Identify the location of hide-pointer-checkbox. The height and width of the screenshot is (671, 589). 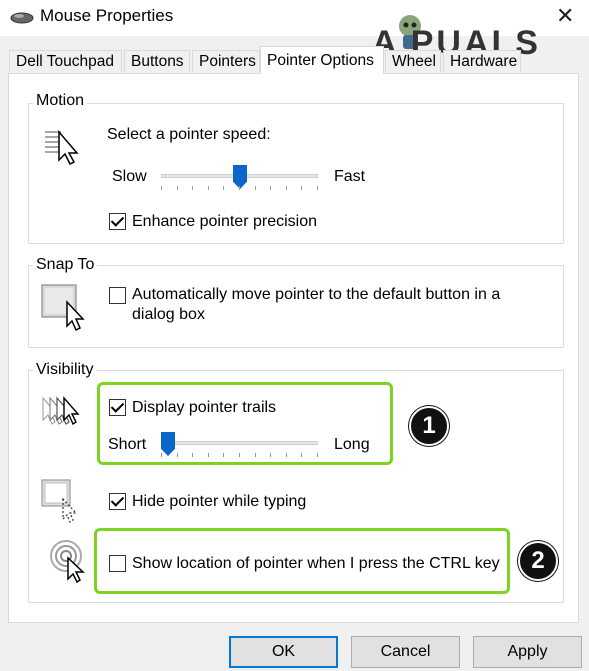
(117, 501).